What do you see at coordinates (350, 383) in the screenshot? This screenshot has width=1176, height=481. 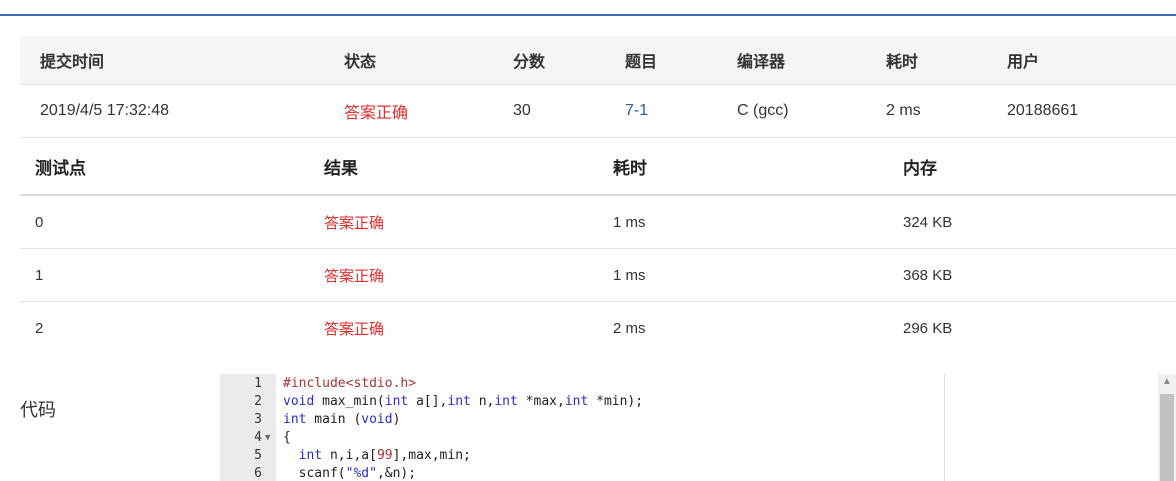 I see `code-text: #include<stdio.h>` at bounding box center [350, 383].